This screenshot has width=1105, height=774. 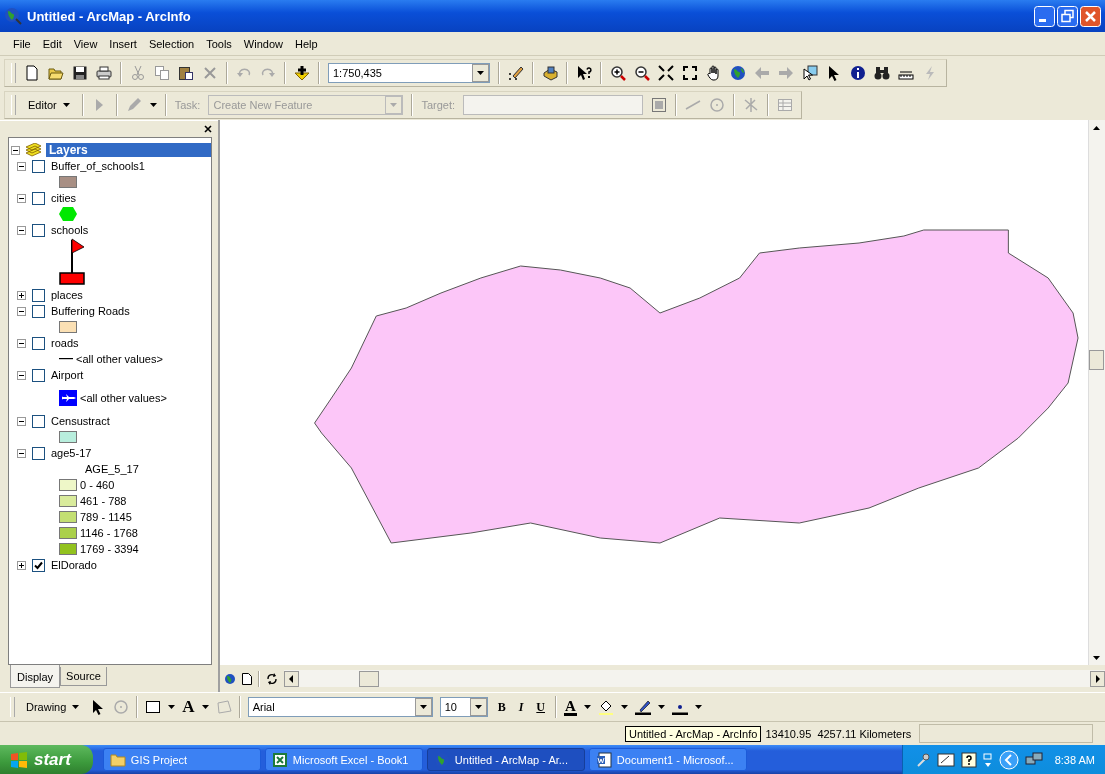 I want to click on pan-hand-icon, so click(x=714, y=73).